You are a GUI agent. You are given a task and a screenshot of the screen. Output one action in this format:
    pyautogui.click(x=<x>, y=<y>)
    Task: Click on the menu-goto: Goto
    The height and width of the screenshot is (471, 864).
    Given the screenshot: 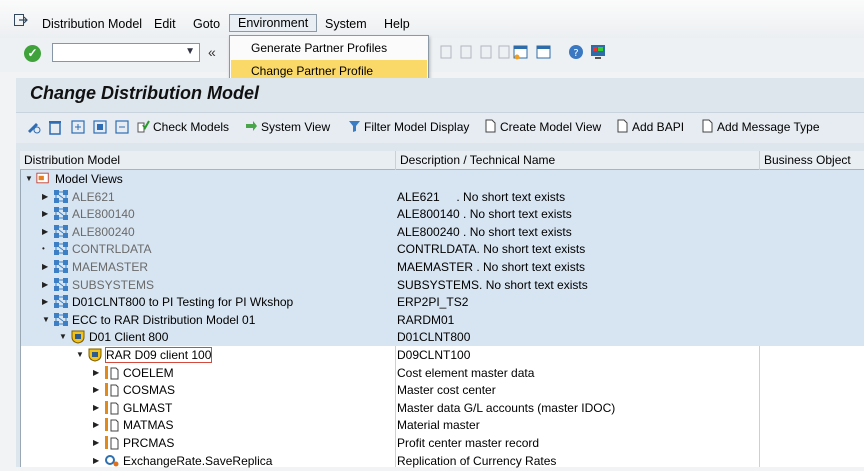 What is the action you would take?
    pyautogui.click(x=206, y=24)
    